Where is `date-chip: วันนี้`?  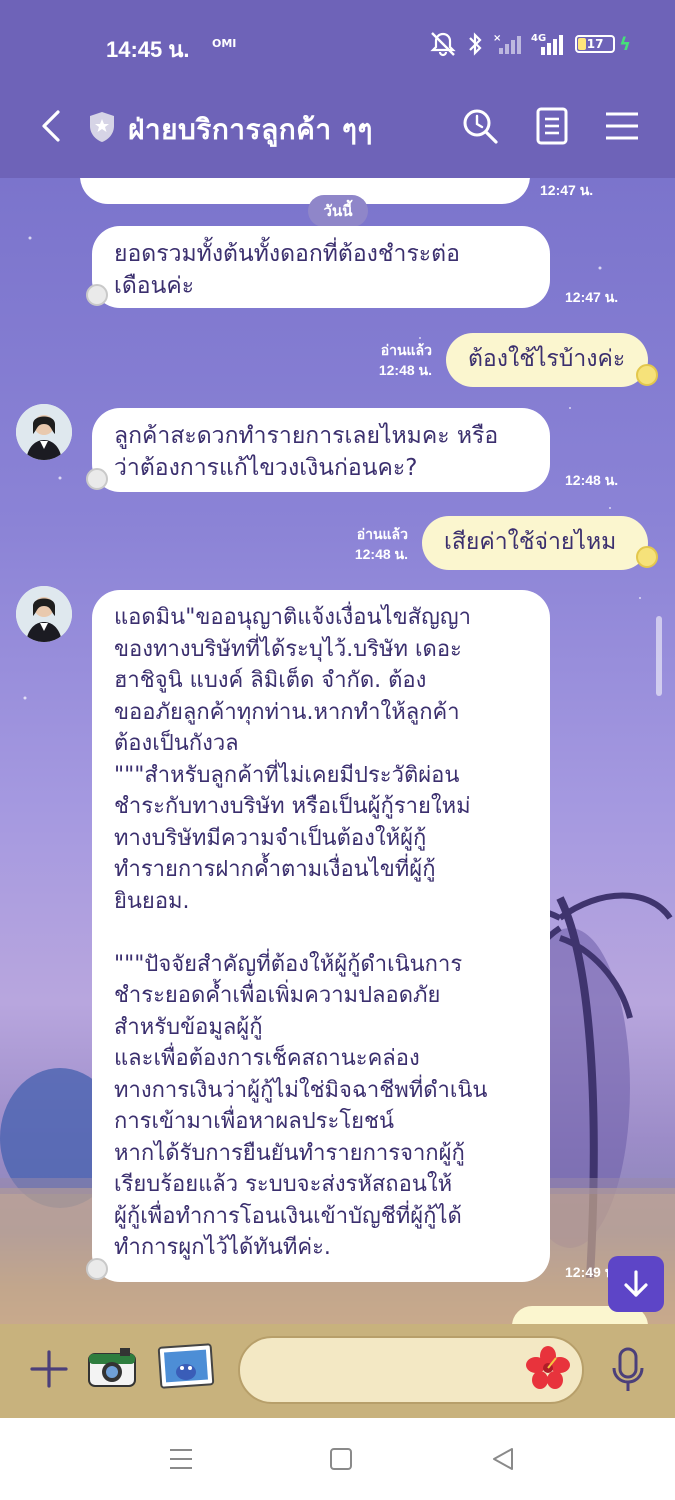
date-chip: วันนี้ is located at coordinates (338, 211).